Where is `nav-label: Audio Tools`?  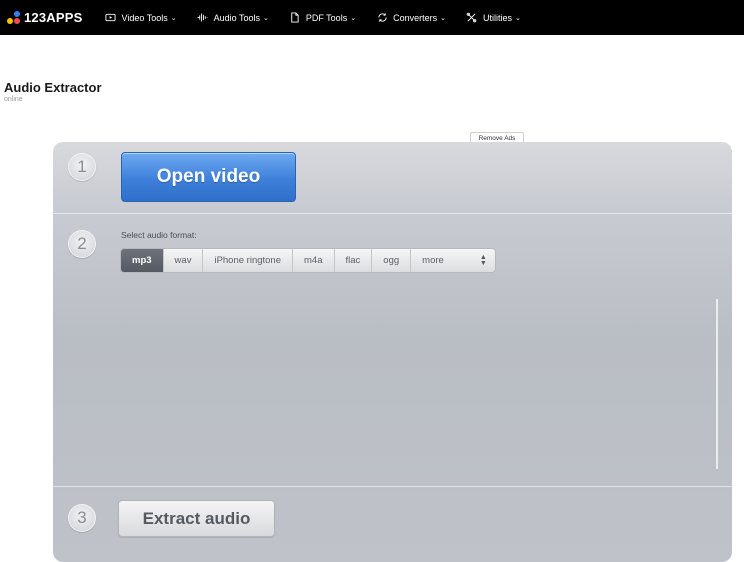
nav-label: Audio Tools is located at coordinates (236, 17).